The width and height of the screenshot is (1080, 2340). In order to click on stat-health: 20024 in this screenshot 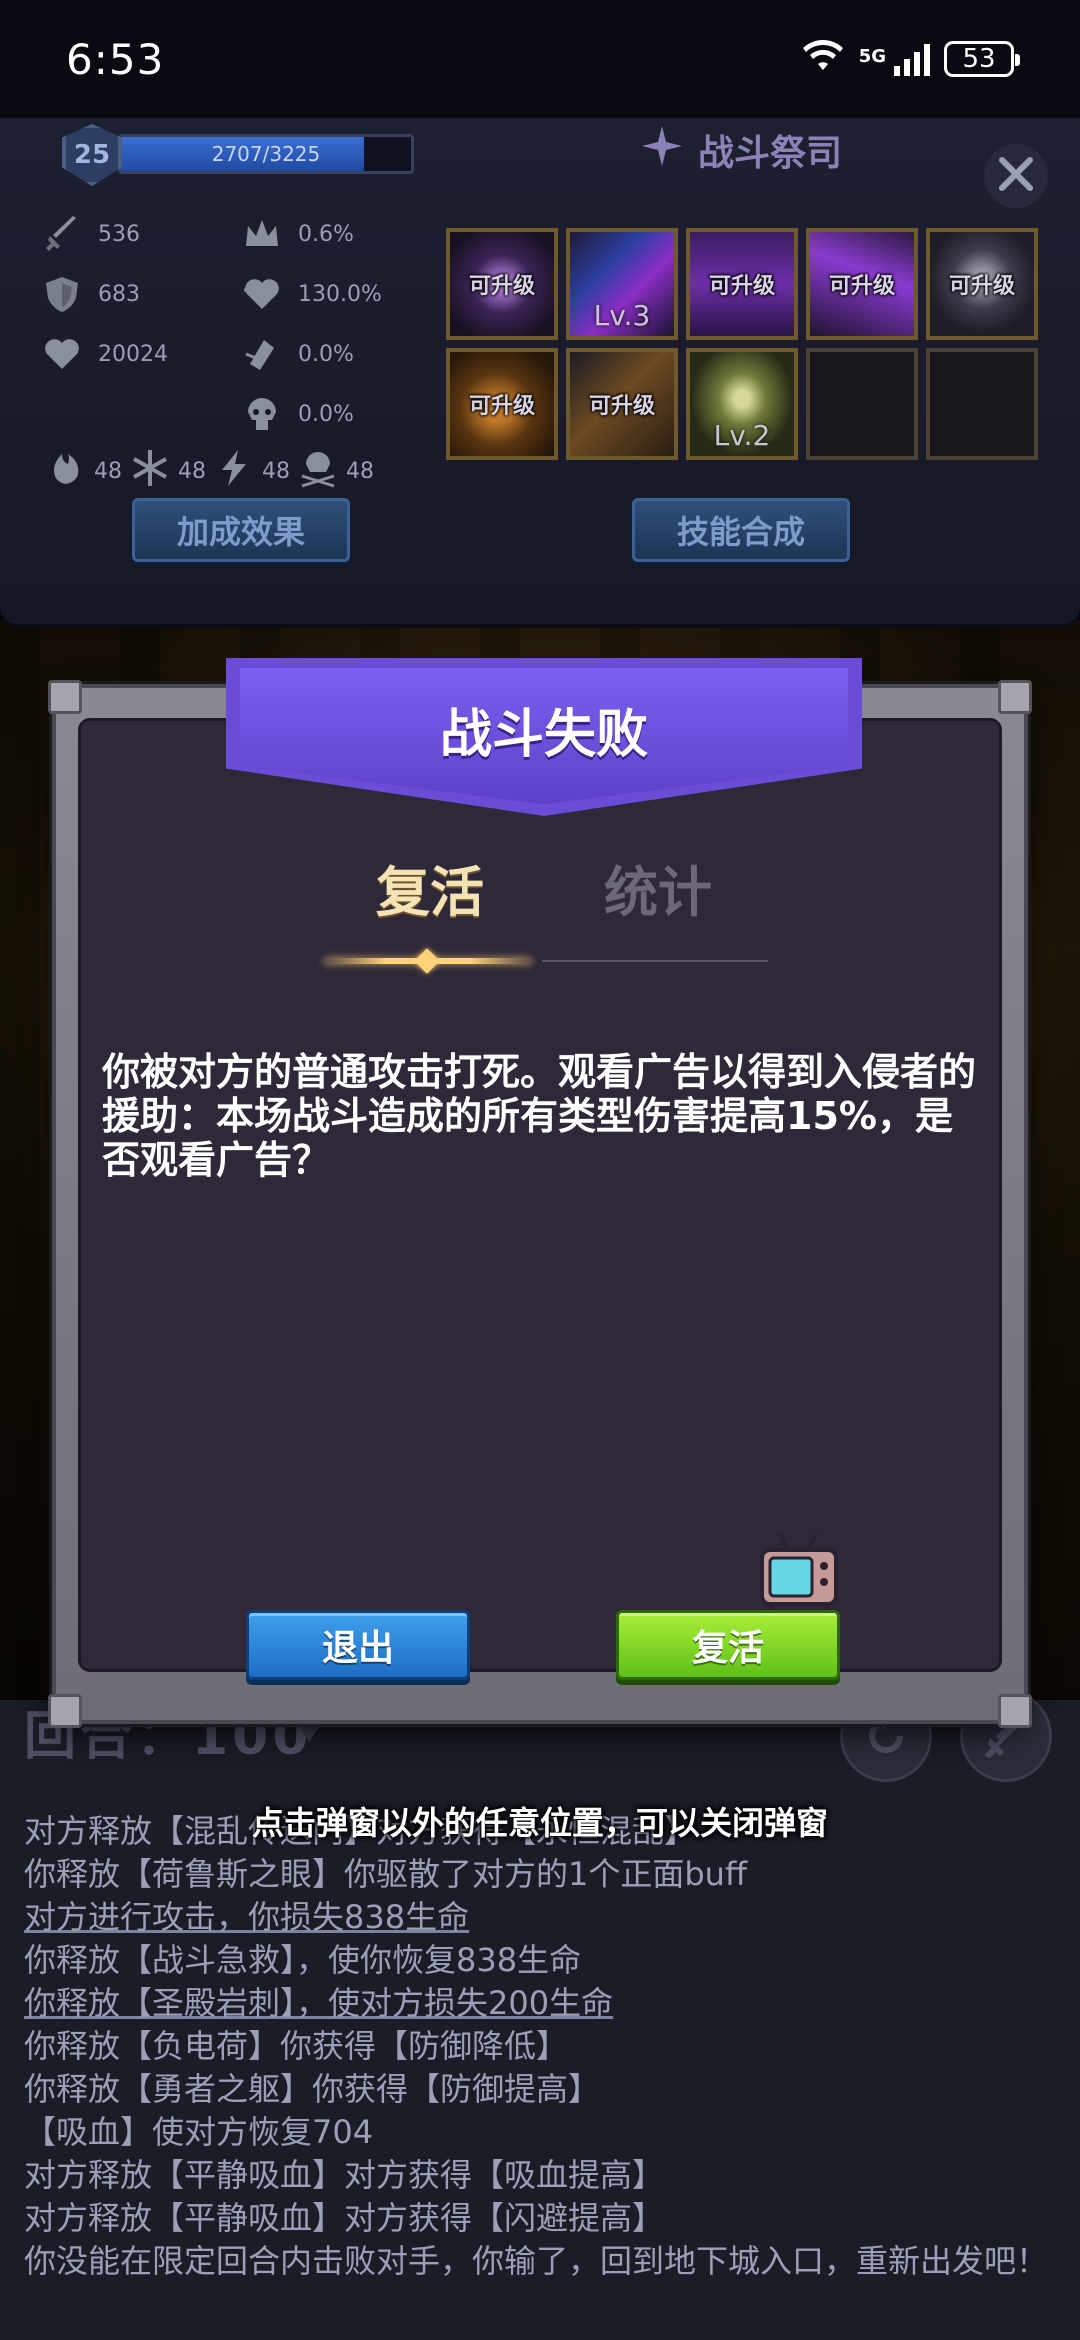, I will do `click(104, 354)`.